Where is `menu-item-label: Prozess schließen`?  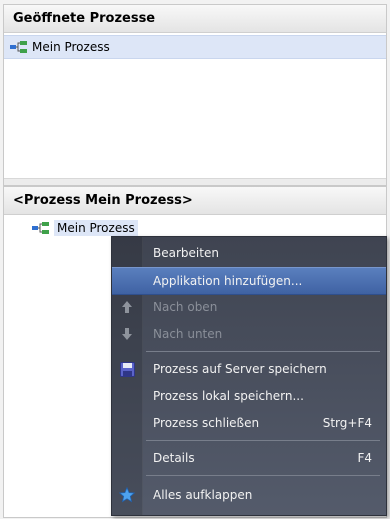
menu-item-label: Prozess schließen is located at coordinates (206, 423).